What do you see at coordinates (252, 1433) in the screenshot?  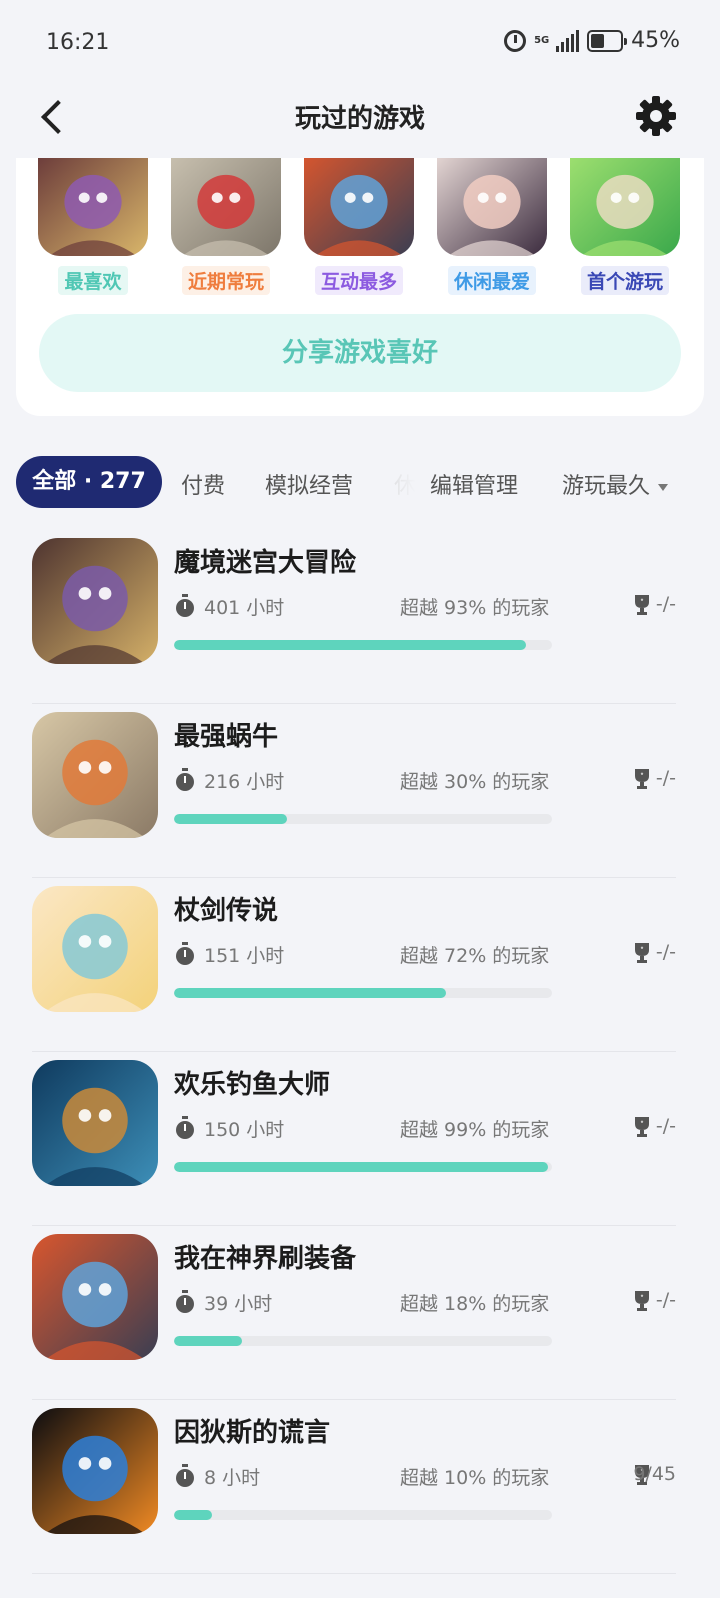 I see `game-name: 因狄斯的谎言` at bounding box center [252, 1433].